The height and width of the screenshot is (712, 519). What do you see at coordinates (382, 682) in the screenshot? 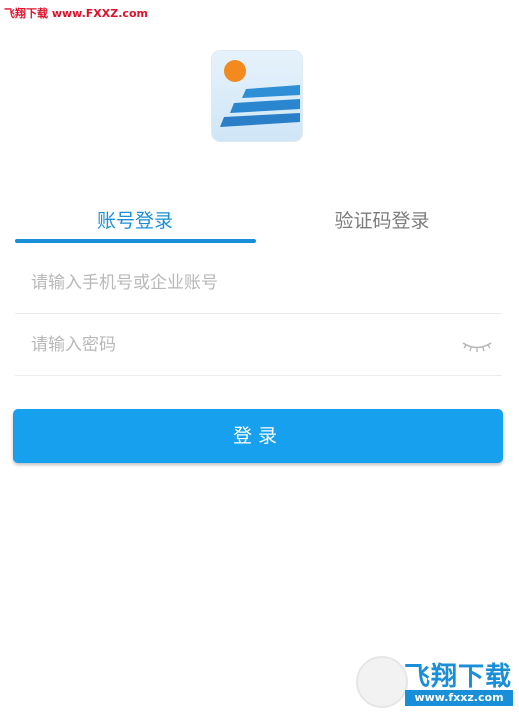
I see `watermark-logo-icon` at bounding box center [382, 682].